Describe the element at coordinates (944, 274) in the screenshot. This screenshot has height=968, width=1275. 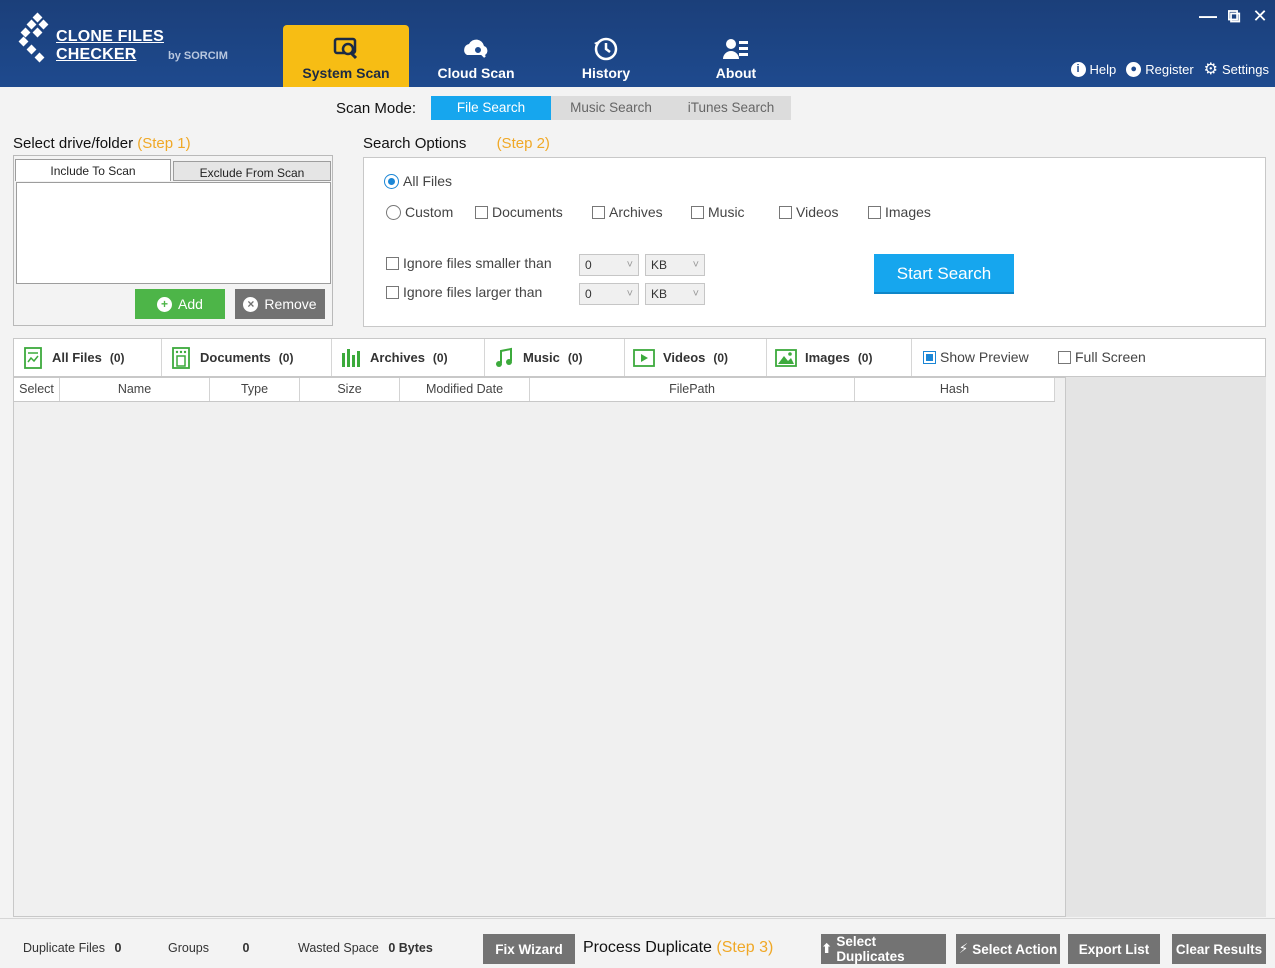
I see `start-search-button: Start Search` at that location.